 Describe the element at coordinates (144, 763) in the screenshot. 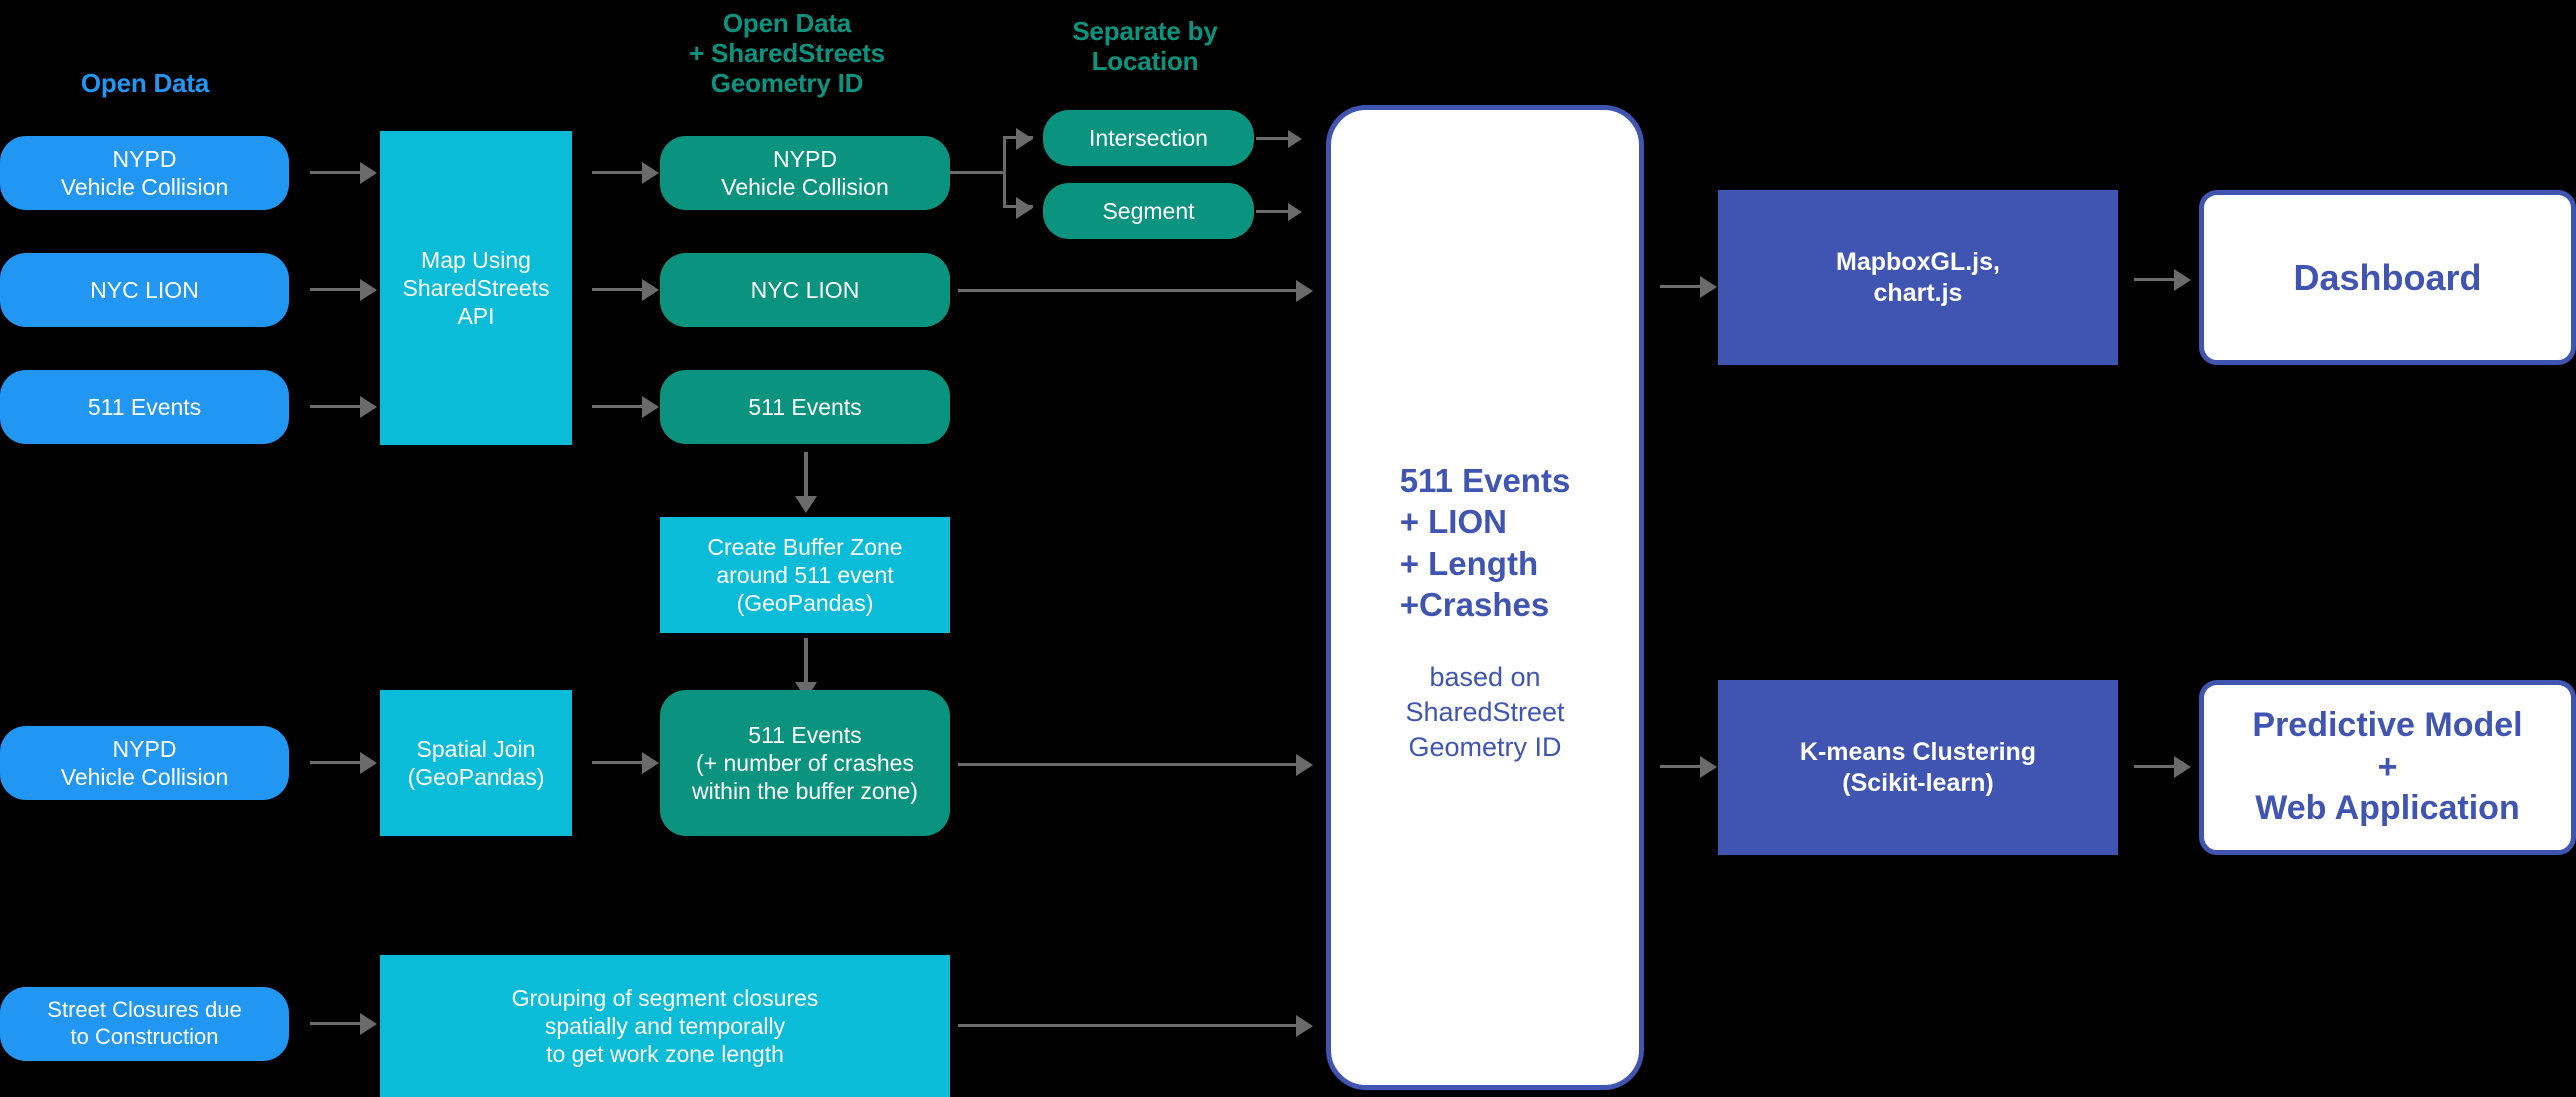

I see `source-nypd-vehicle-collision-2: NYPD Vehicle Collision` at that location.